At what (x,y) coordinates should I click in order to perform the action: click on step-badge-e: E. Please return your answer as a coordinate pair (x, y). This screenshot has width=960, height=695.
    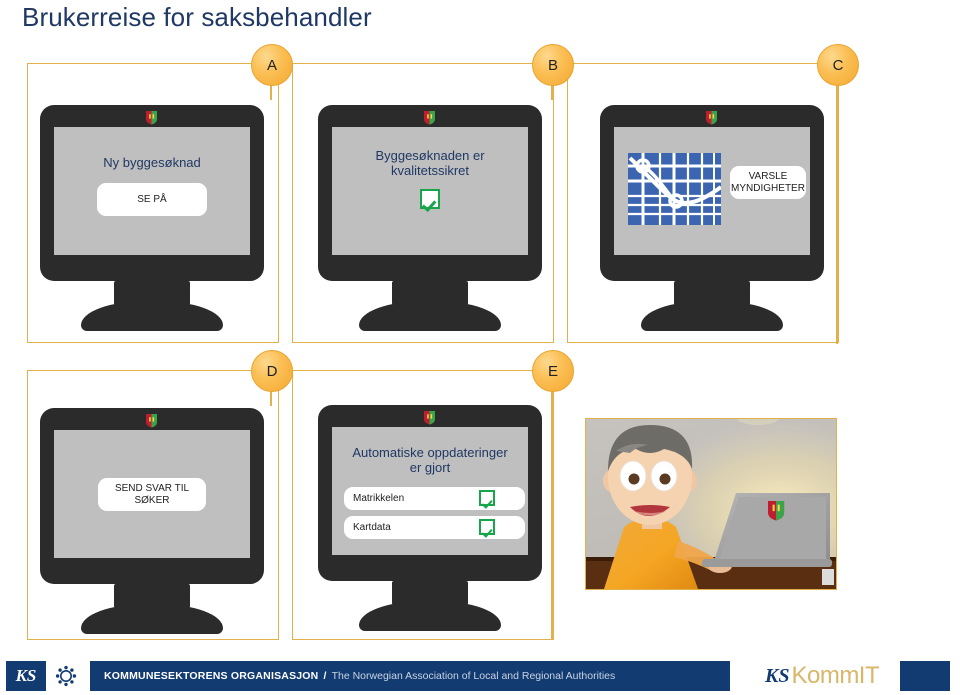
    Looking at the image, I should click on (553, 371).